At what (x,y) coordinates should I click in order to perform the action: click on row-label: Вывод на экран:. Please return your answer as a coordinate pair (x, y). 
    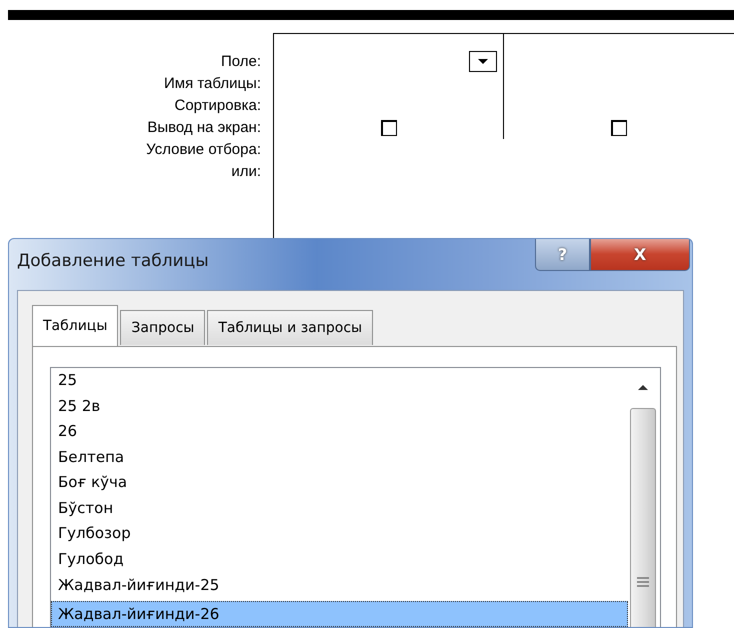
    Looking at the image, I should click on (204, 128).